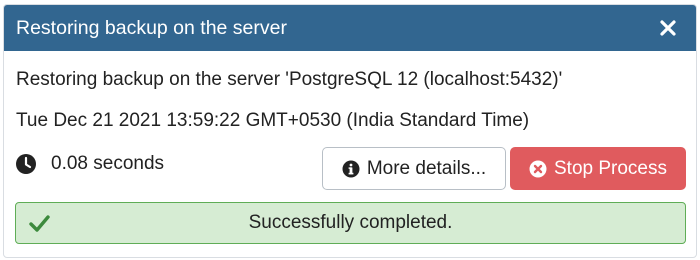 This screenshot has width=700, height=260. What do you see at coordinates (26, 164) in the screenshot?
I see `clock-icon` at bounding box center [26, 164].